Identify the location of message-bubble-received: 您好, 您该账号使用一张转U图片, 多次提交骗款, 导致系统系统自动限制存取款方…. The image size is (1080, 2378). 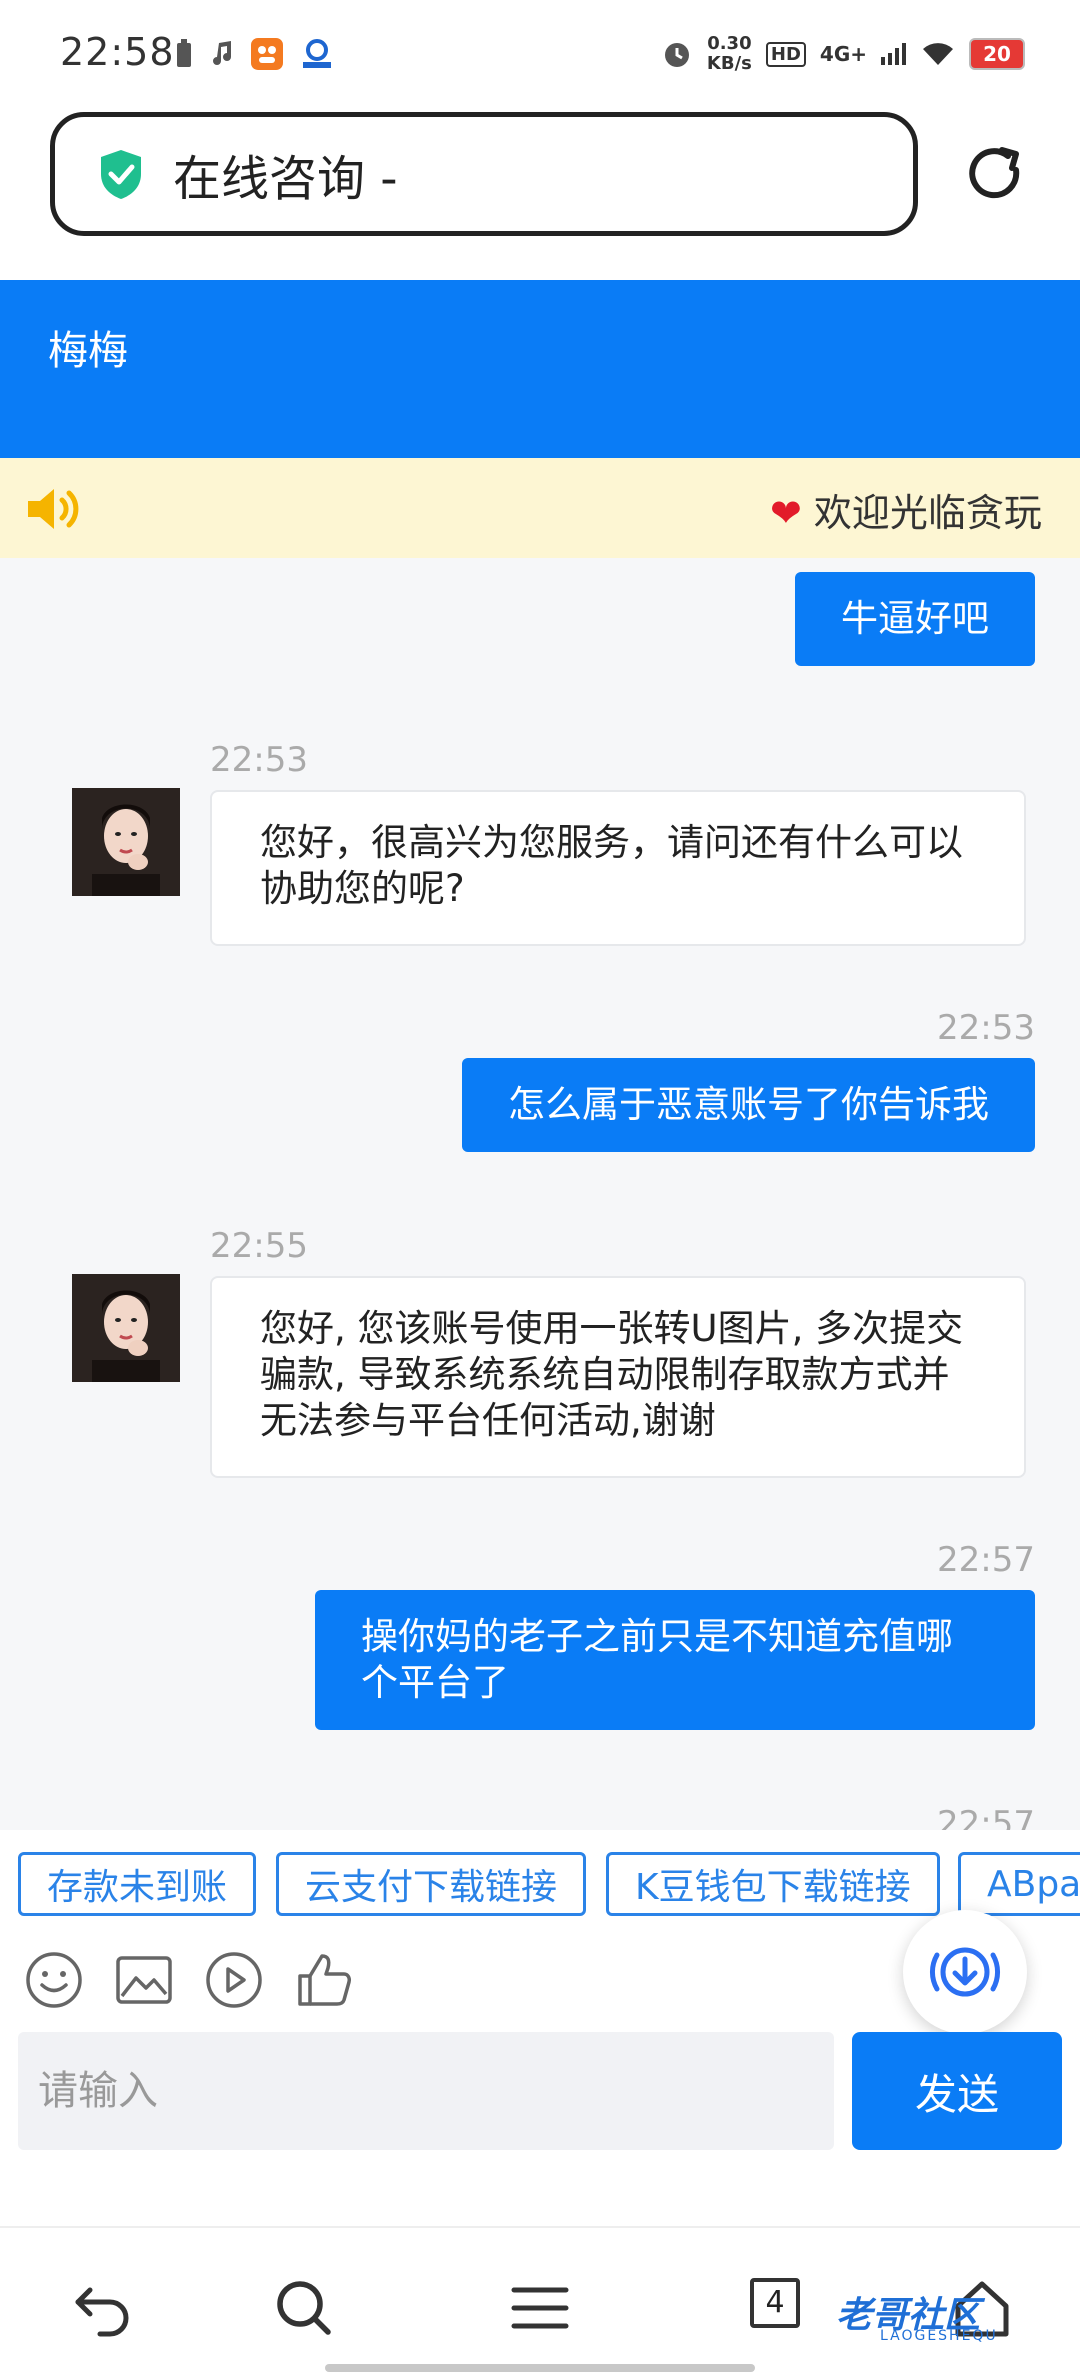
(618, 1377).